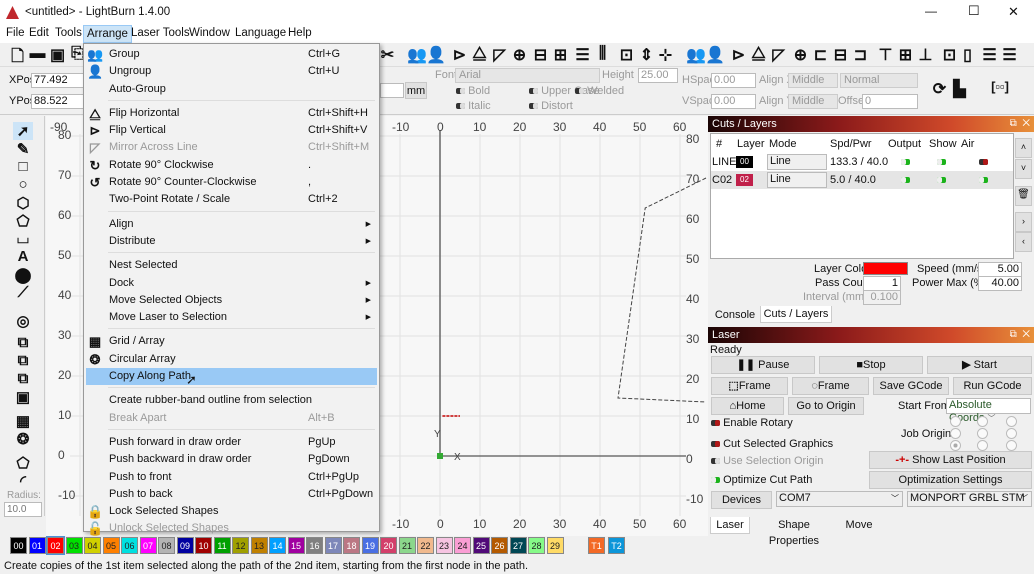 This screenshot has width=1034, height=574. What do you see at coordinates (37, 545) in the screenshot?
I see `palette-swatch-01: 01` at bounding box center [37, 545].